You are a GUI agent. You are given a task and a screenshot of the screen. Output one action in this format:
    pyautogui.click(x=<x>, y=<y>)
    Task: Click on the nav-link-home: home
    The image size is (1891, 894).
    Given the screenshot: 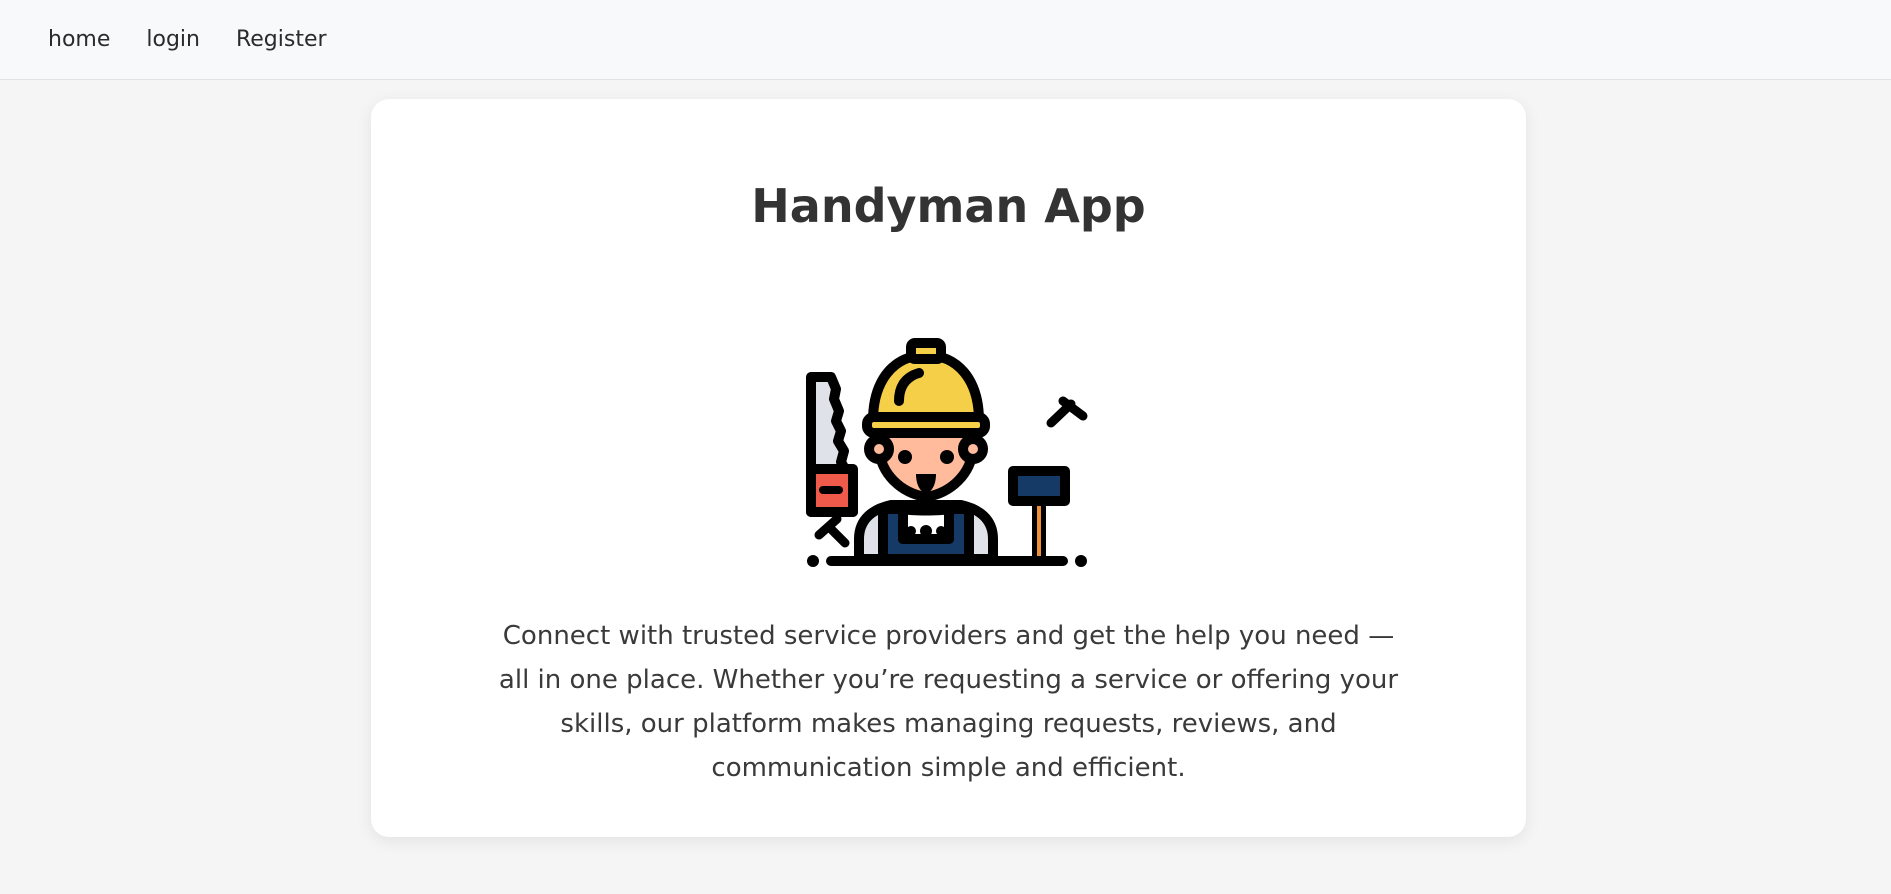 What is the action you would take?
    pyautogui.click(x=79, y=39)
    